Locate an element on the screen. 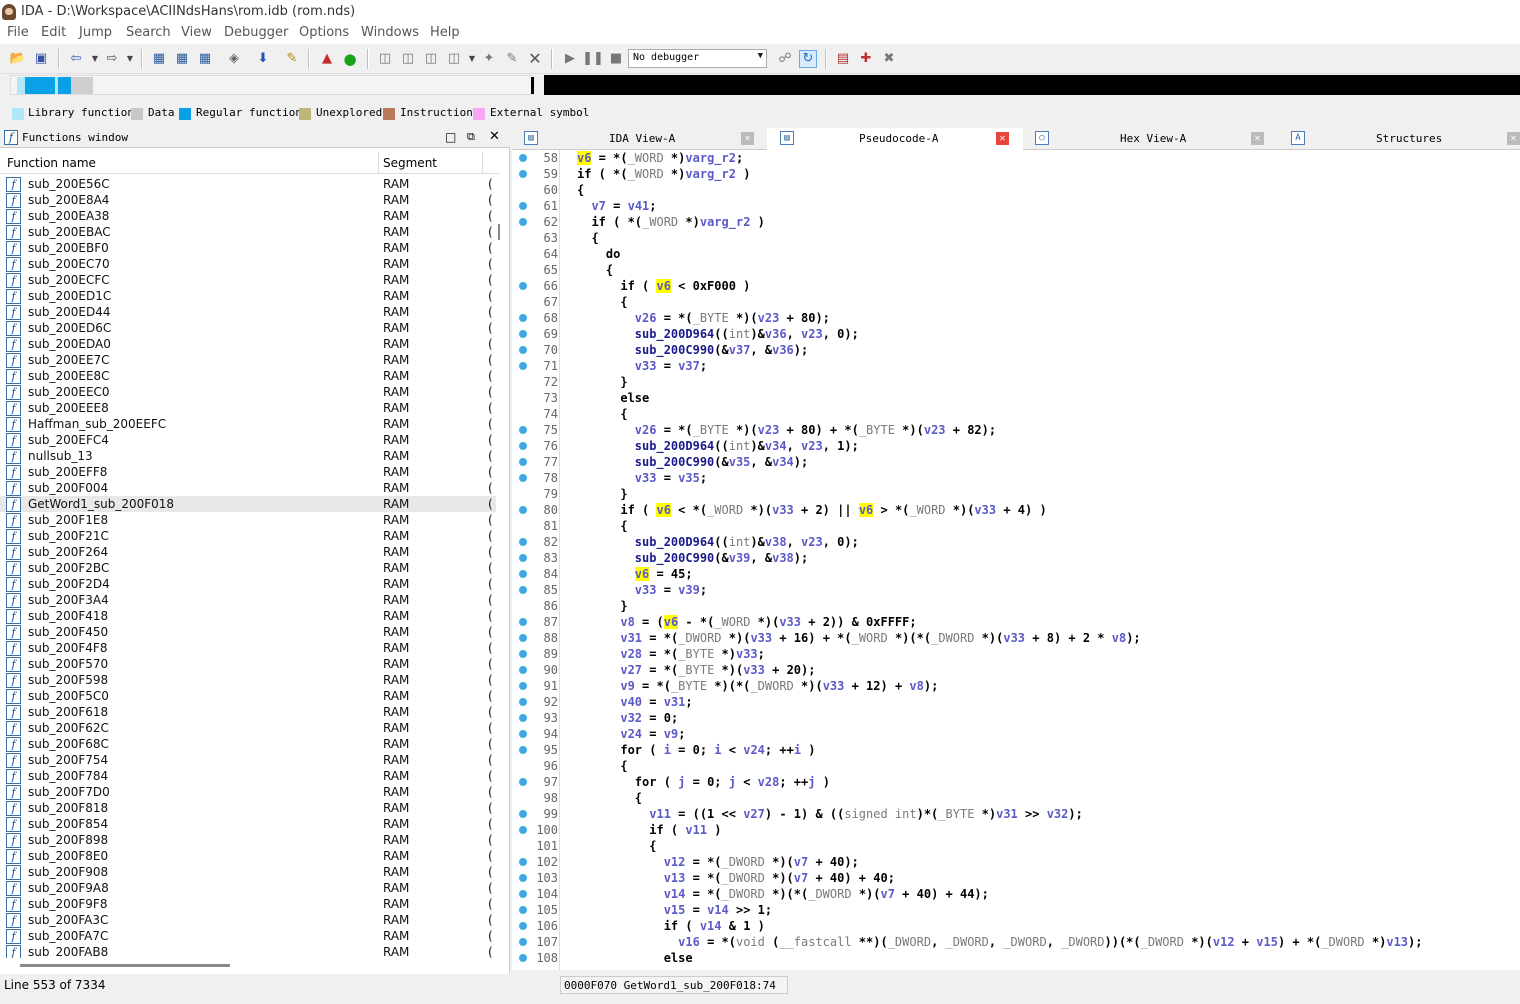 Image resolution: width=1520 pixels, height=1004 pixels. debugger-select: No debugger ▼ is located at coordinates (697, 58).